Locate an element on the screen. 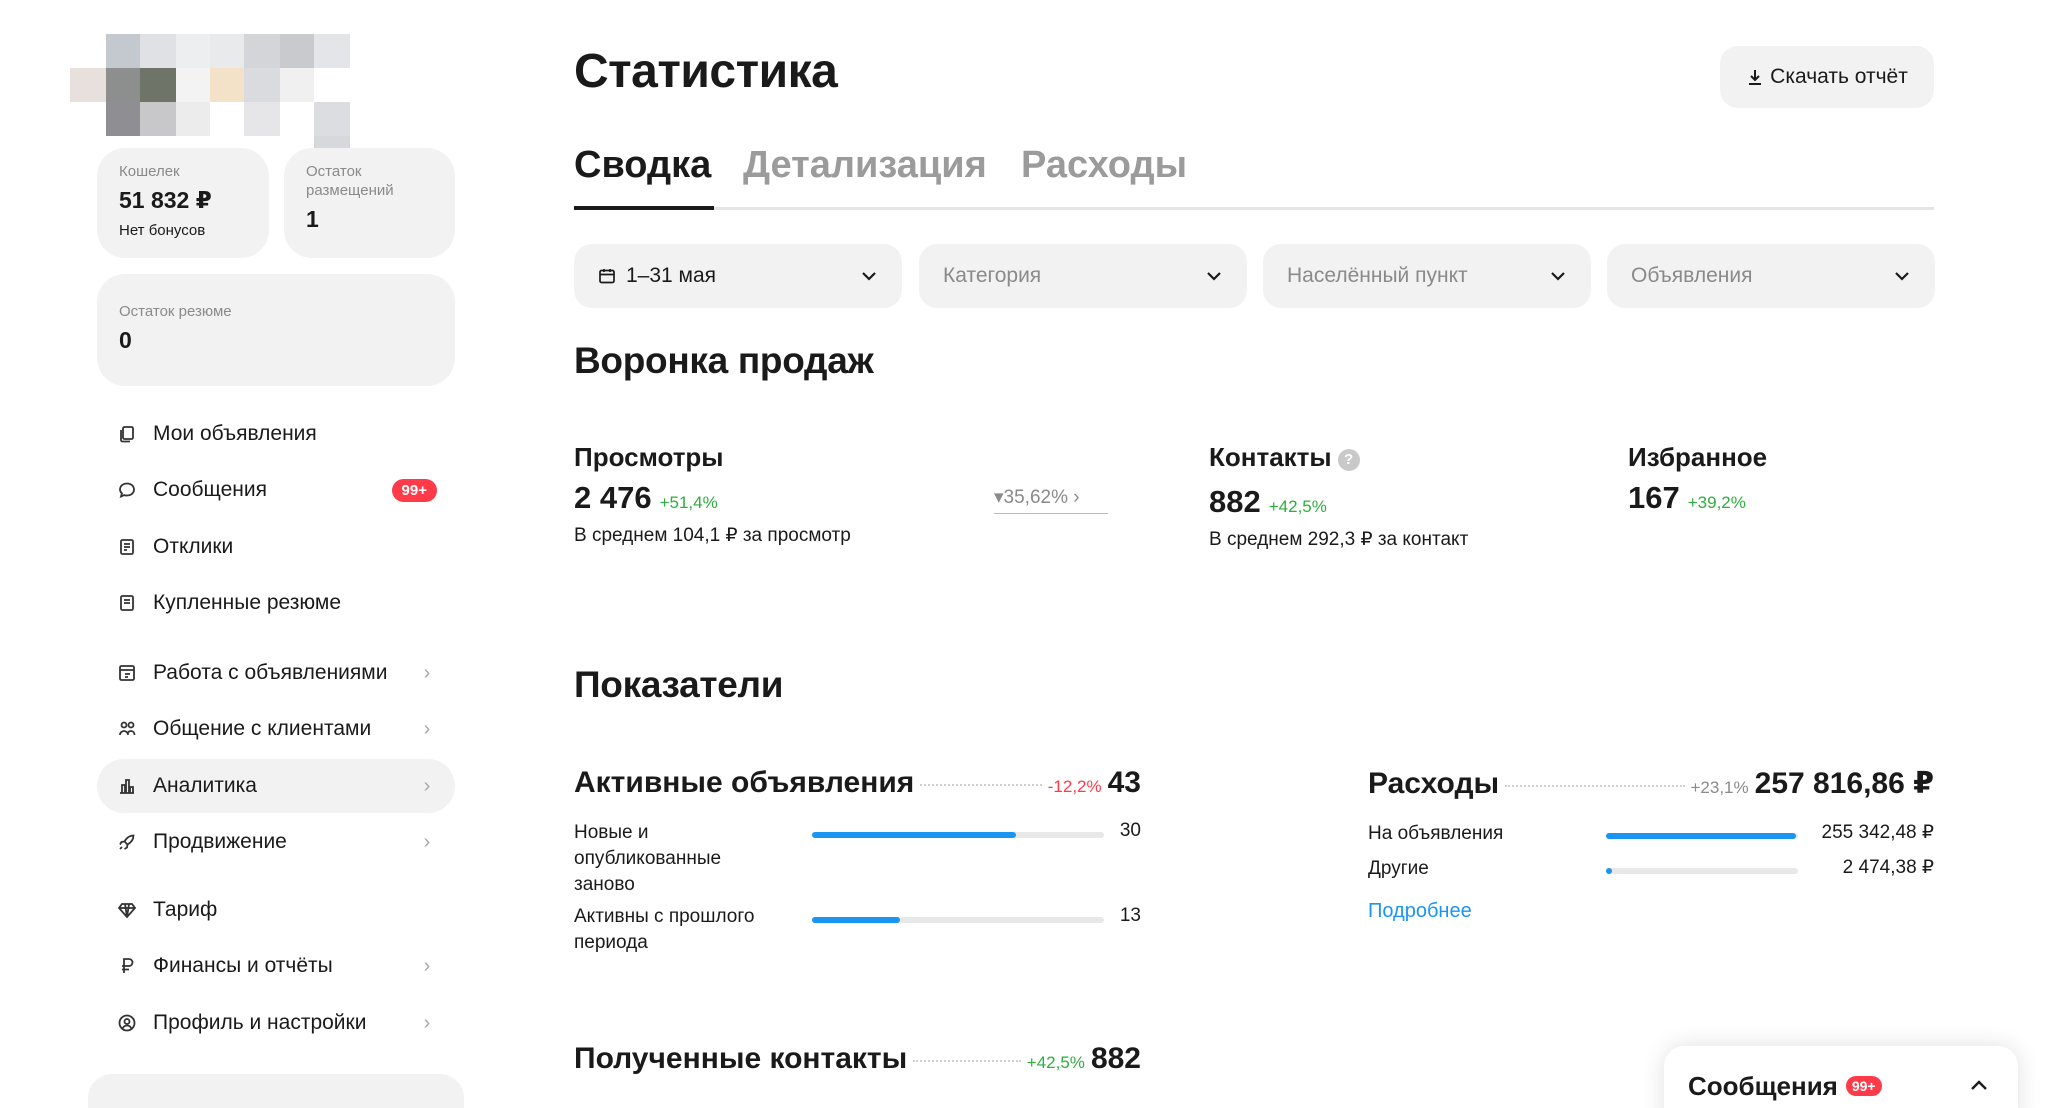 The width and height of the screenshot is (2048, 1108). views-label: Просмотры is located at coordinates (649, 457).